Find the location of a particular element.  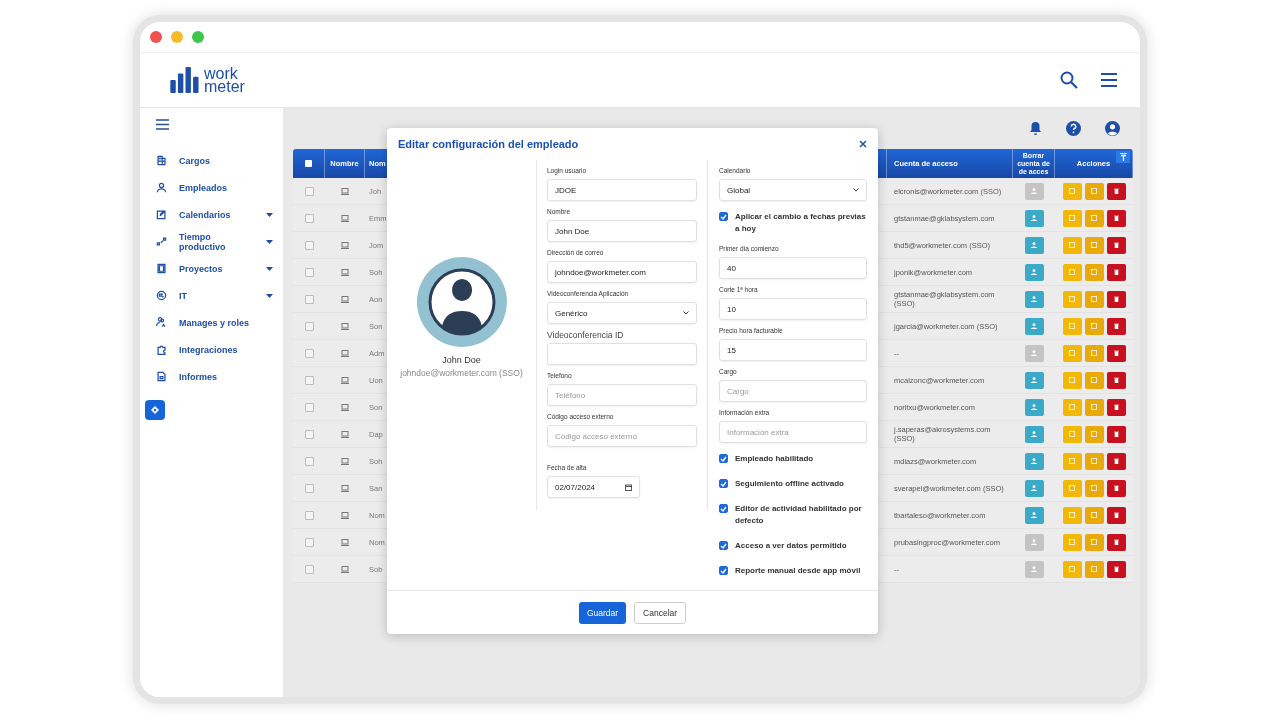

help-icon is located at coordinates (1073, 128).